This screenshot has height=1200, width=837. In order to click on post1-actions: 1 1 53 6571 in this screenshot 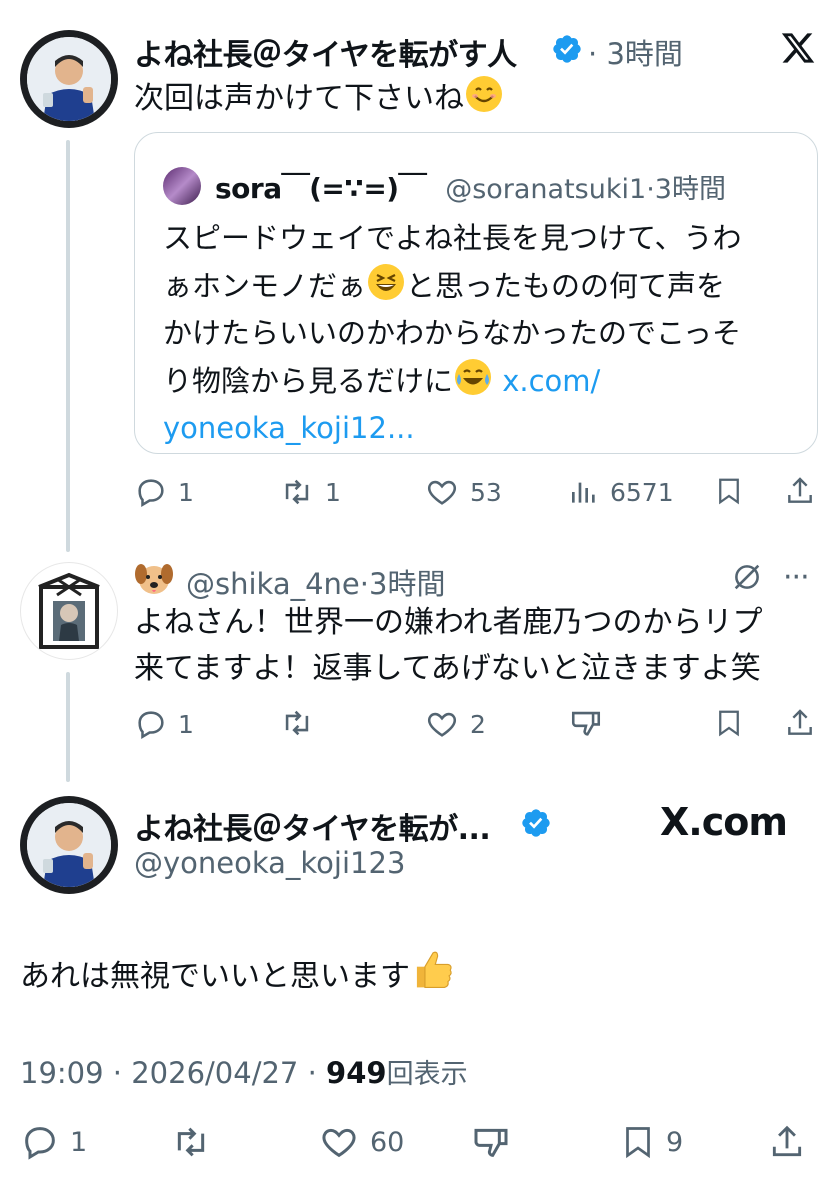, I will do `click(476, 492)`.